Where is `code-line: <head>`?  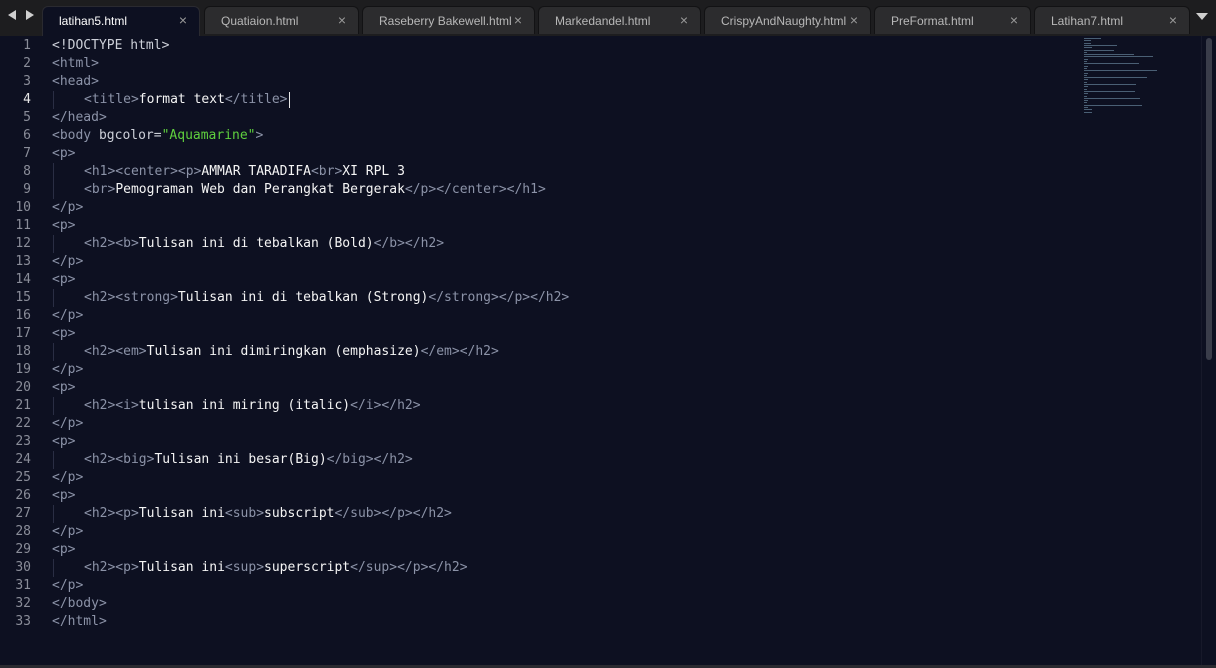
code-line: <head> is located at coordinates (75, 82).